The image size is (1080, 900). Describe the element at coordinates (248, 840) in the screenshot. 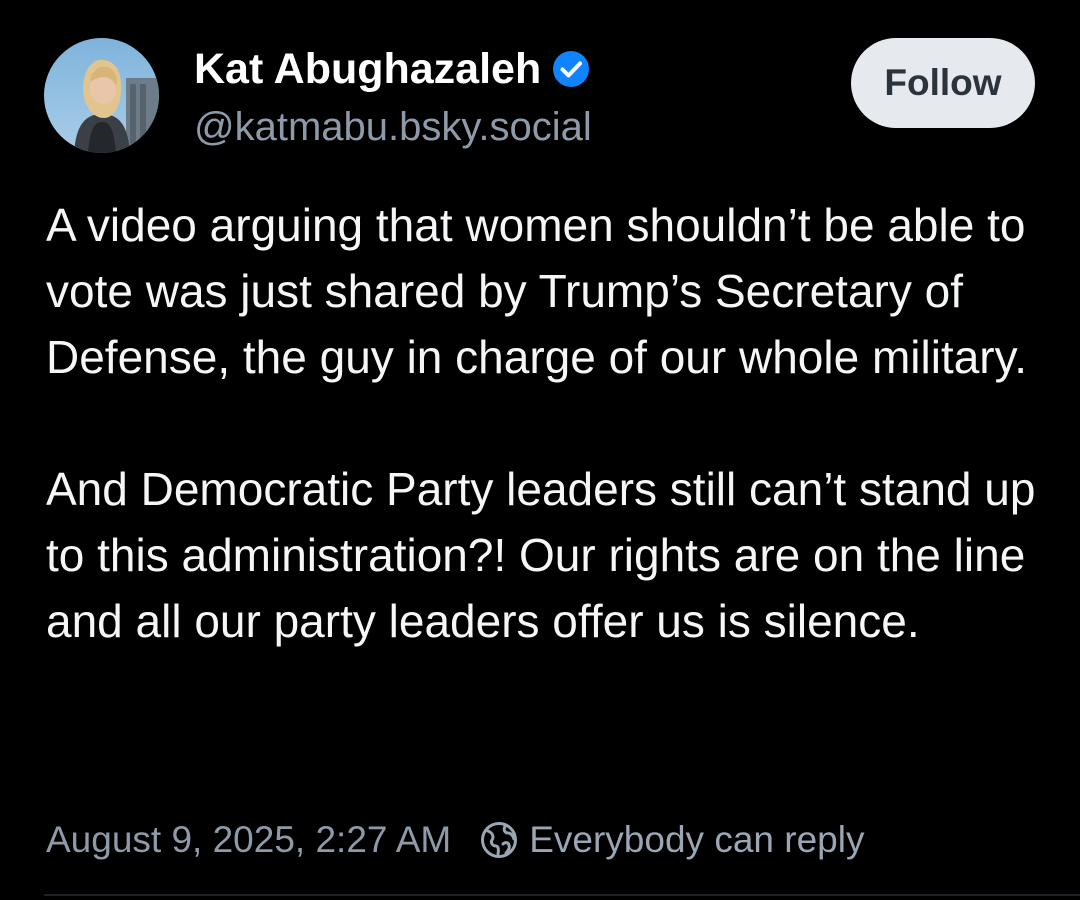

I see `post-timestamp: August 9, 2025, 2:27 AM` at that location.